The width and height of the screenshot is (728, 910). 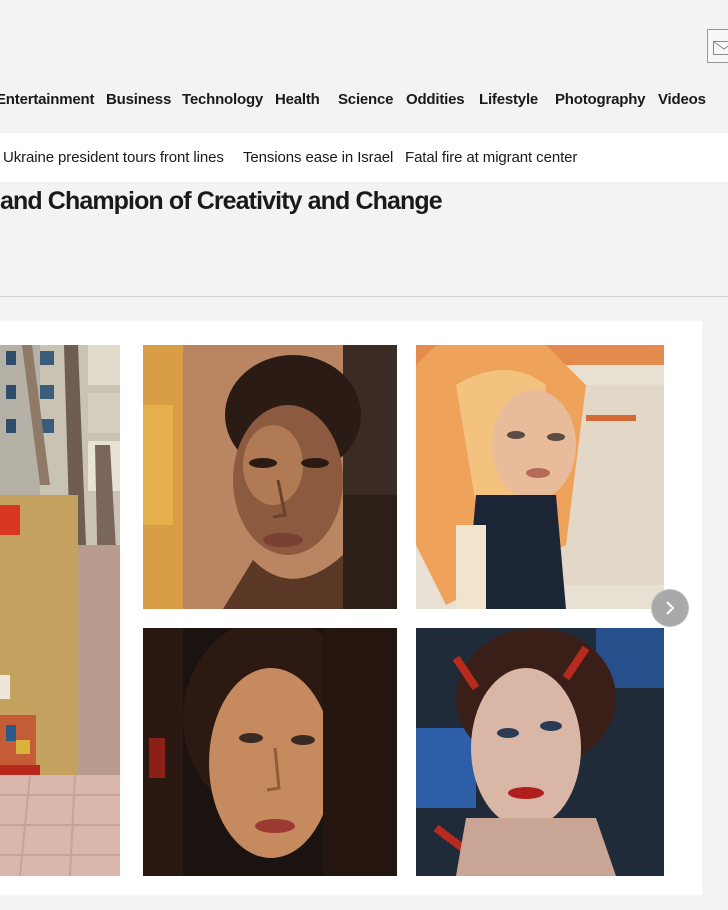 I want to click on mail-icon, so click(x=720, y=48).